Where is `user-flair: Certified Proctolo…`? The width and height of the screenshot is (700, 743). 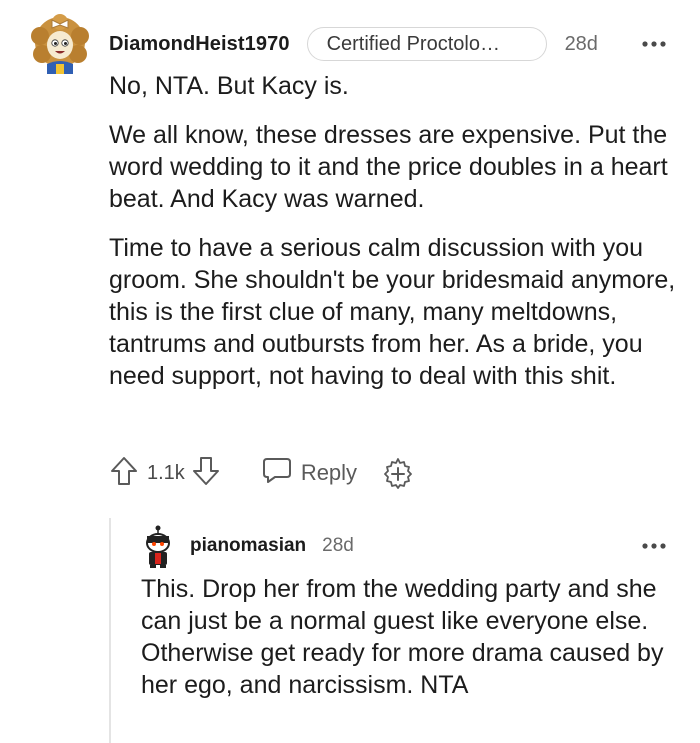
user-flair: Certified Proctolo… is located at coordinates (426, 44).